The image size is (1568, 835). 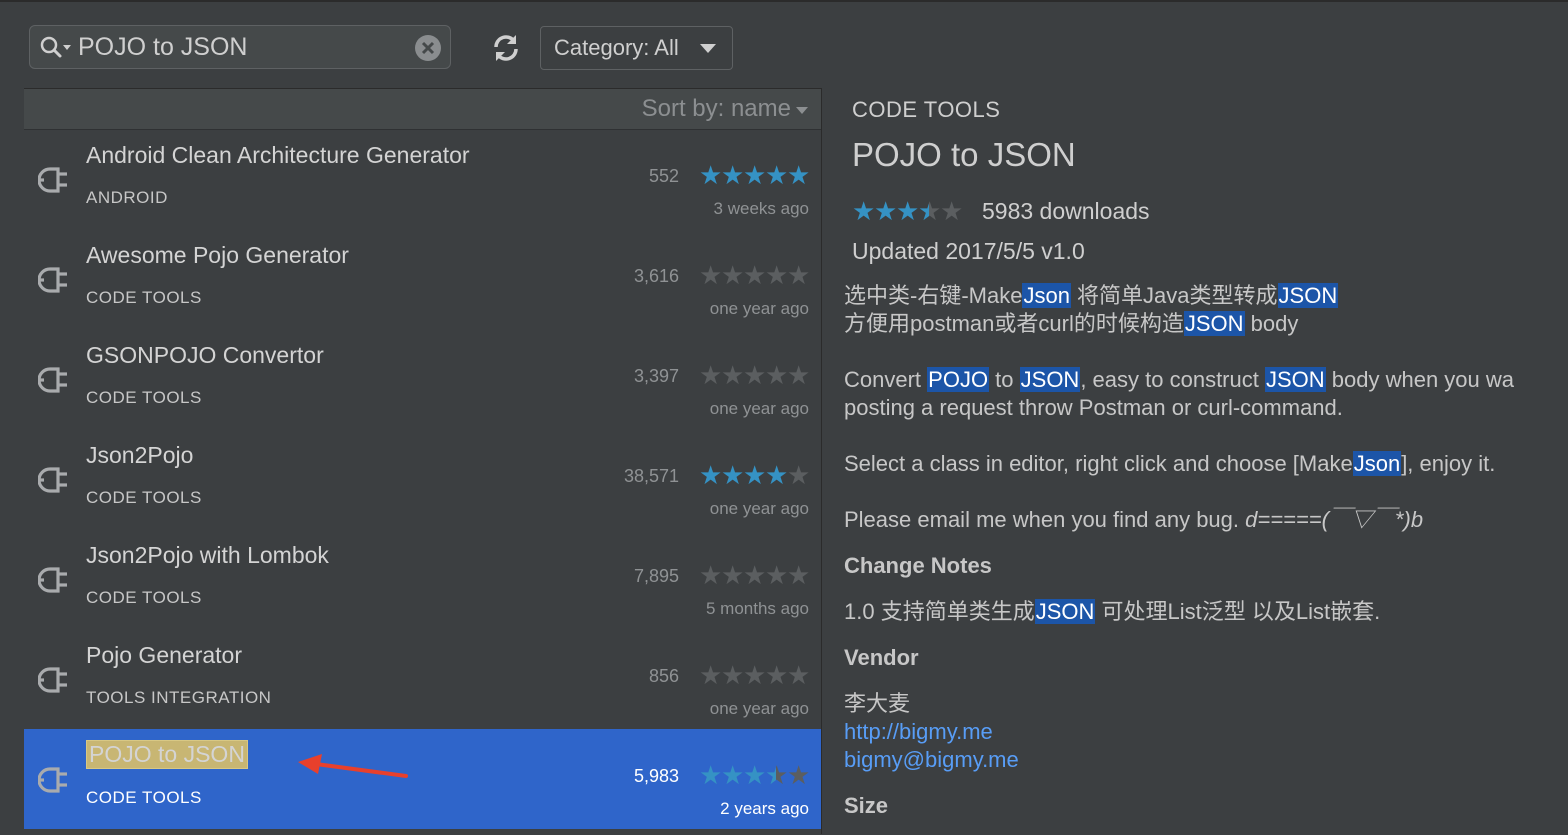 What do you see at coordinates (926, 109) in the screenshot?
I see `detail-category: CODE TOOLS` at bounding box center [926, 109].